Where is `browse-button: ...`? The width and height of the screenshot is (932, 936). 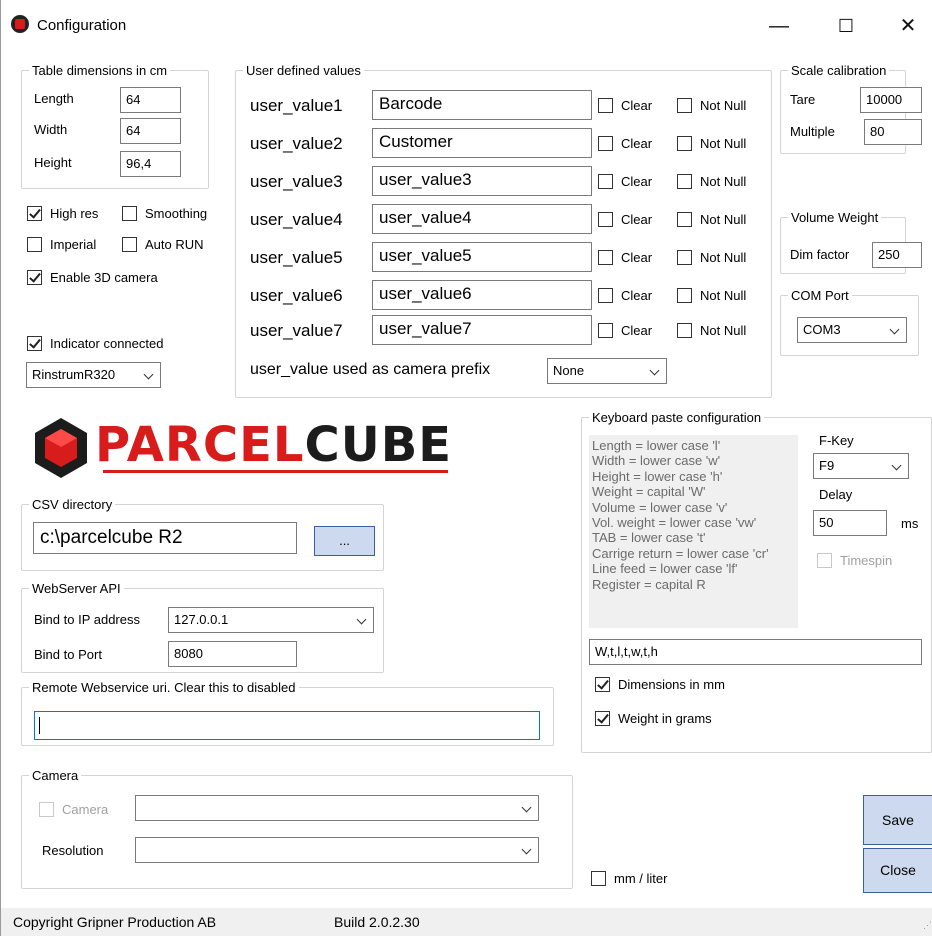 browse-button: ... is located at coordinates (344, 541).